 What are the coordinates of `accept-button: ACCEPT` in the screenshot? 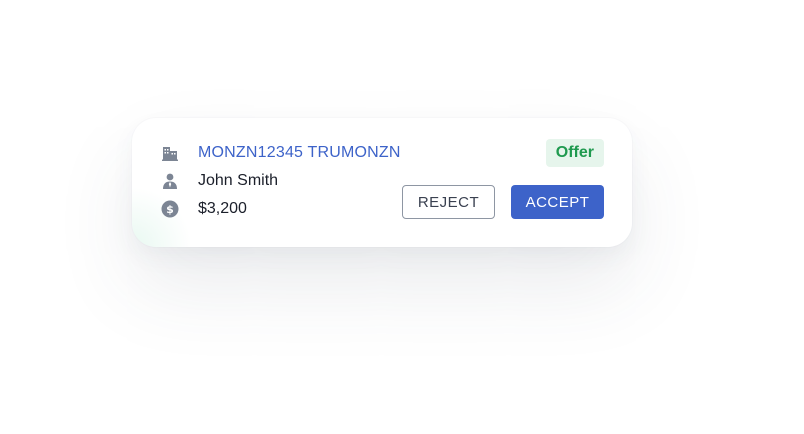 It's located at (557, 202).